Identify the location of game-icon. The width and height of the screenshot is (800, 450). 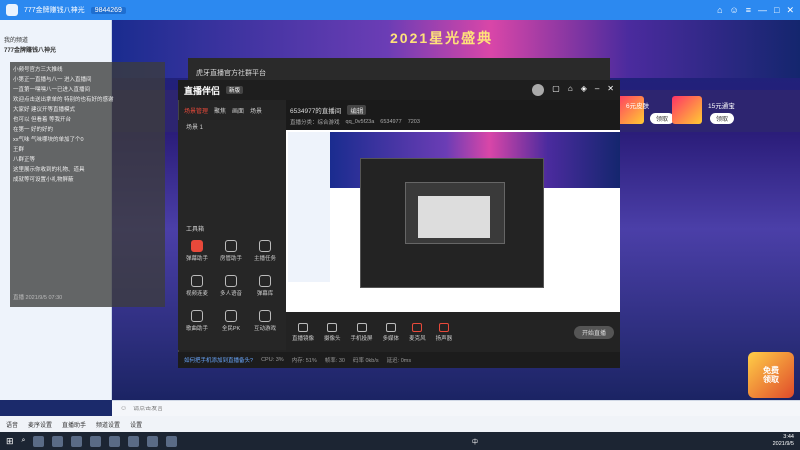
(265, 316).